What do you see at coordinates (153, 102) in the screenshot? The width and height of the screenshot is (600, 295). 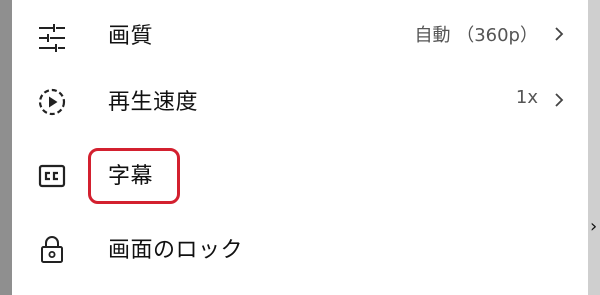 I see `menu-item-label: 再生速度` at bounding box center [153, 102].